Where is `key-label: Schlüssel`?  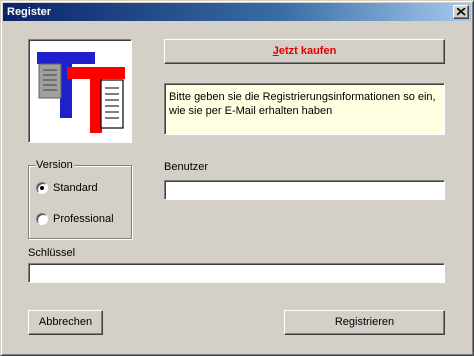 key-label: Schlüssel is located at coordinates (52, 253).